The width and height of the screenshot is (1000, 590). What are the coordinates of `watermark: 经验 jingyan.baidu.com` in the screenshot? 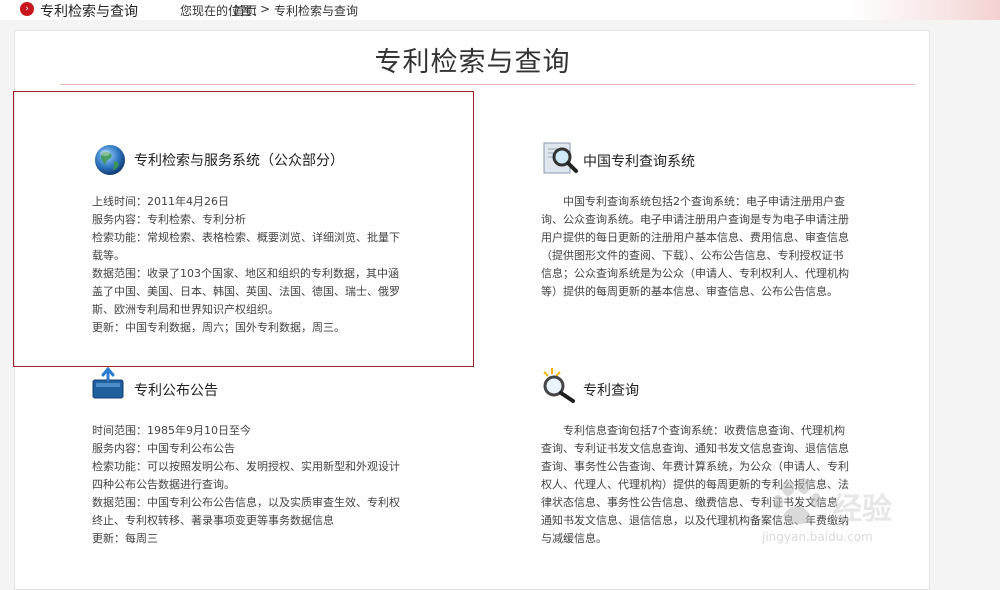 It's located at (872, 513).